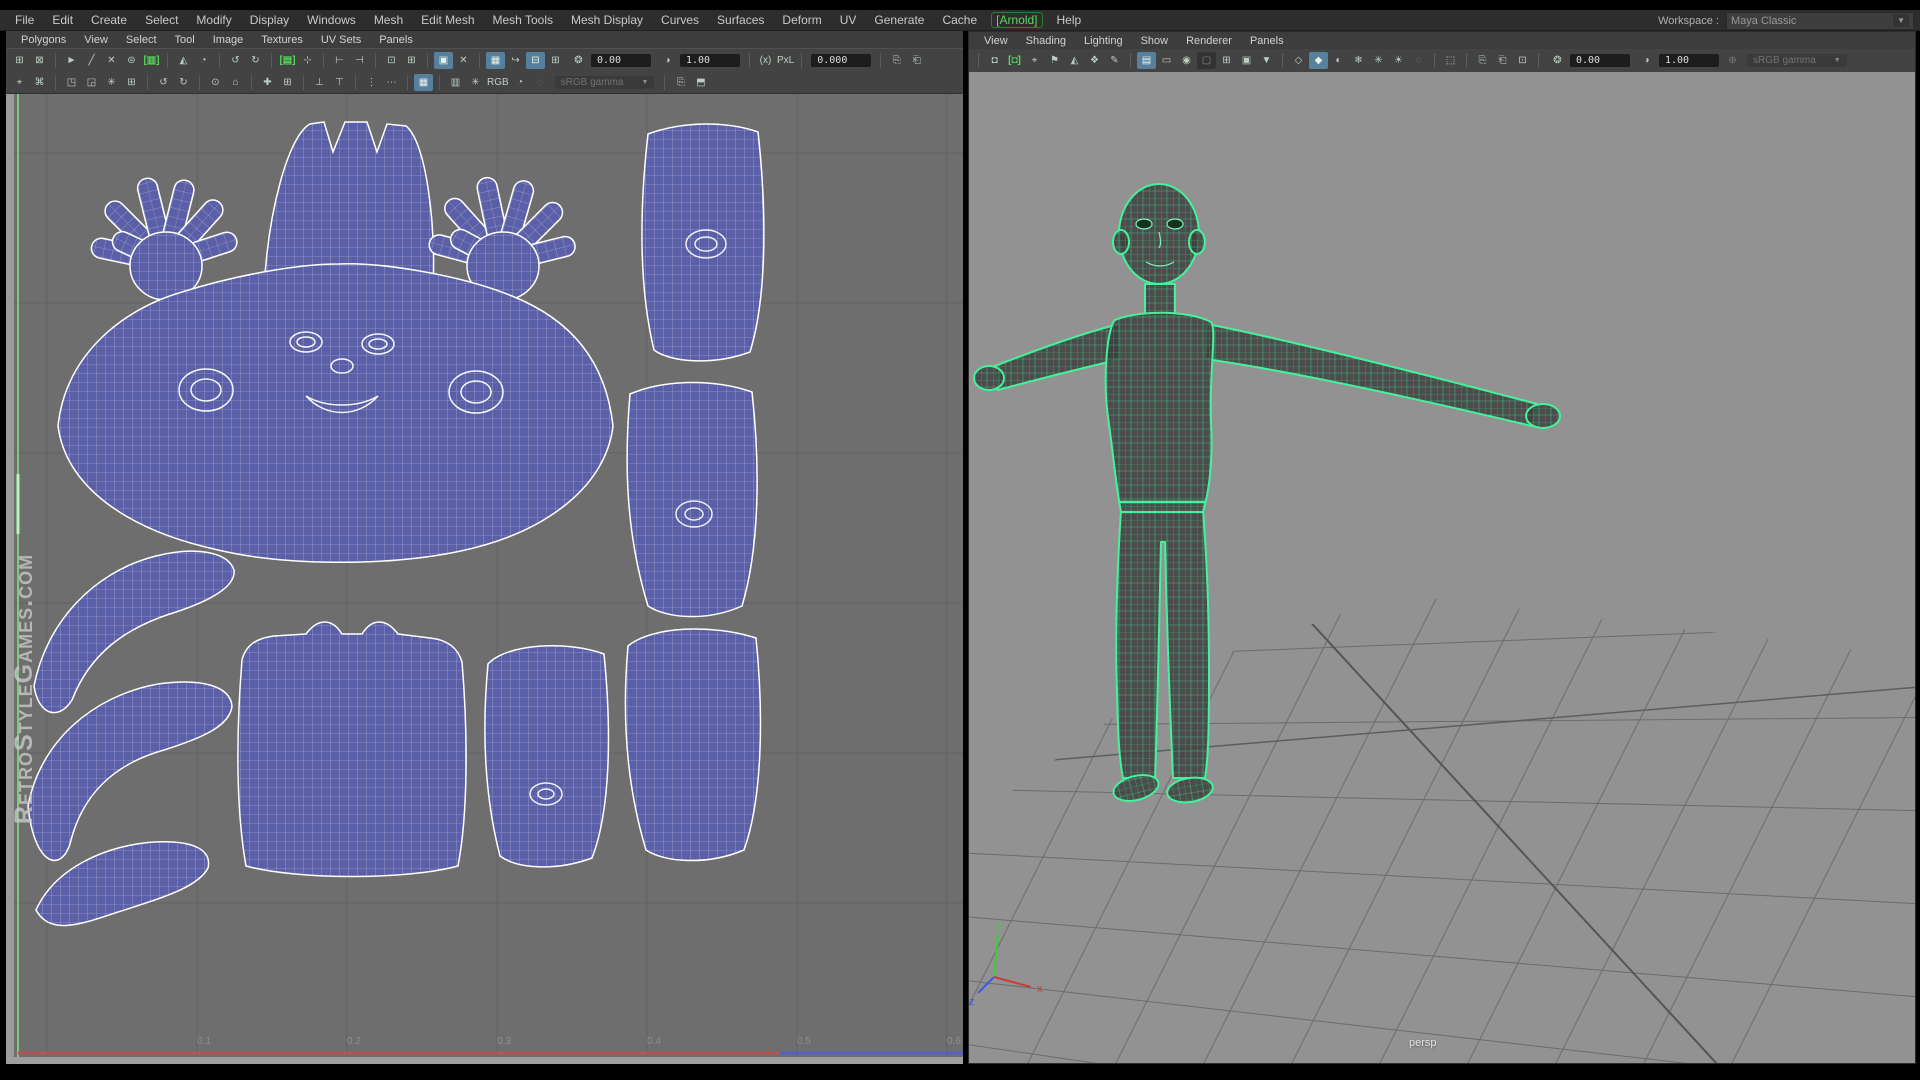 The width and height of the screenshot is (1920, 1080). What do you see at coordinates (215, 82) in the screenshot?
I see `straighten-uv-icon: ⊙` at bounding box center [215, 82].